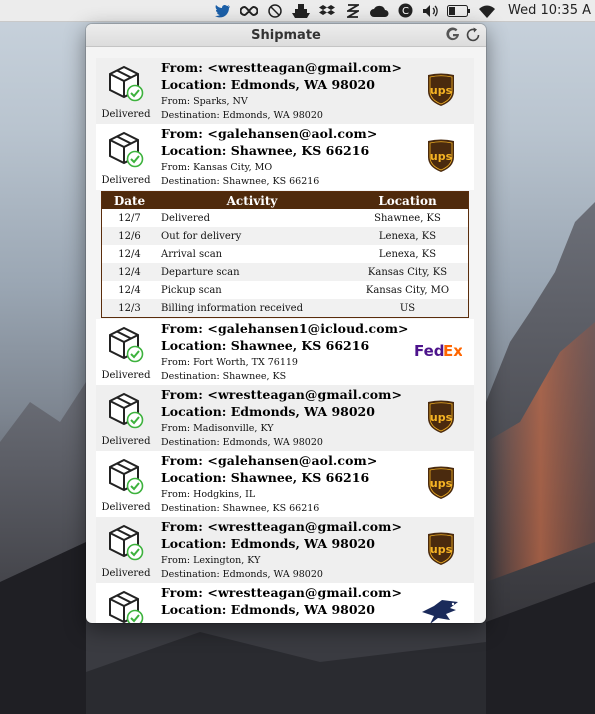 Image resolution: width=595 pixels, height=714 pixels. I want to click on twitter-icon, so click(223, 11).